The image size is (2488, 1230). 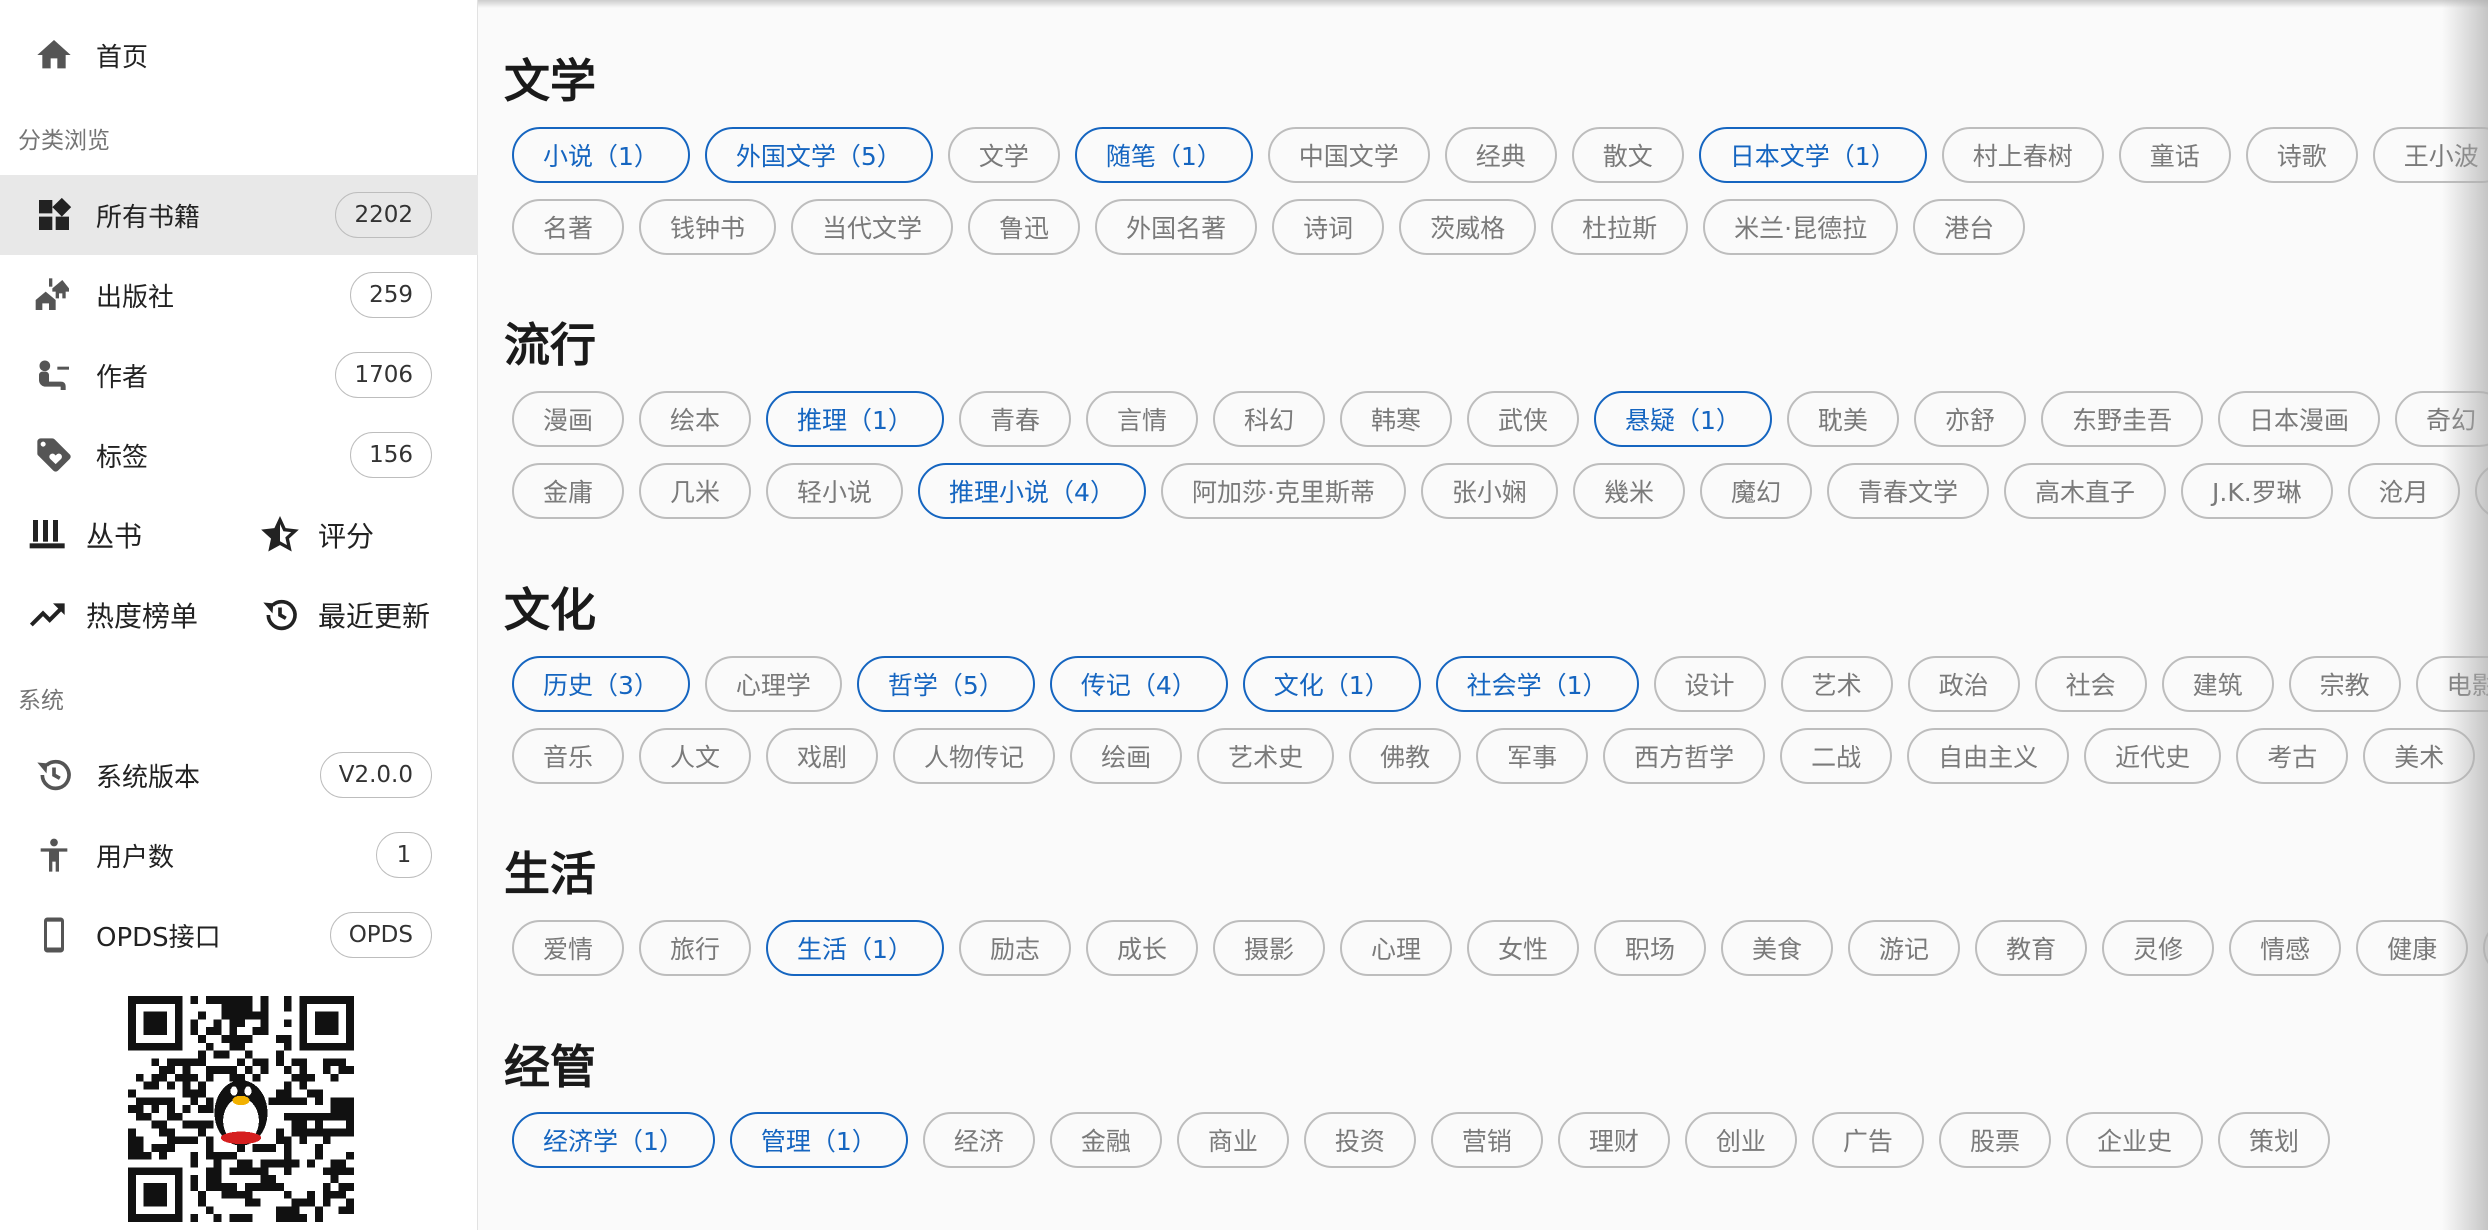 I want to click on tag-chip: 童话, so click(x=2174, y=155).